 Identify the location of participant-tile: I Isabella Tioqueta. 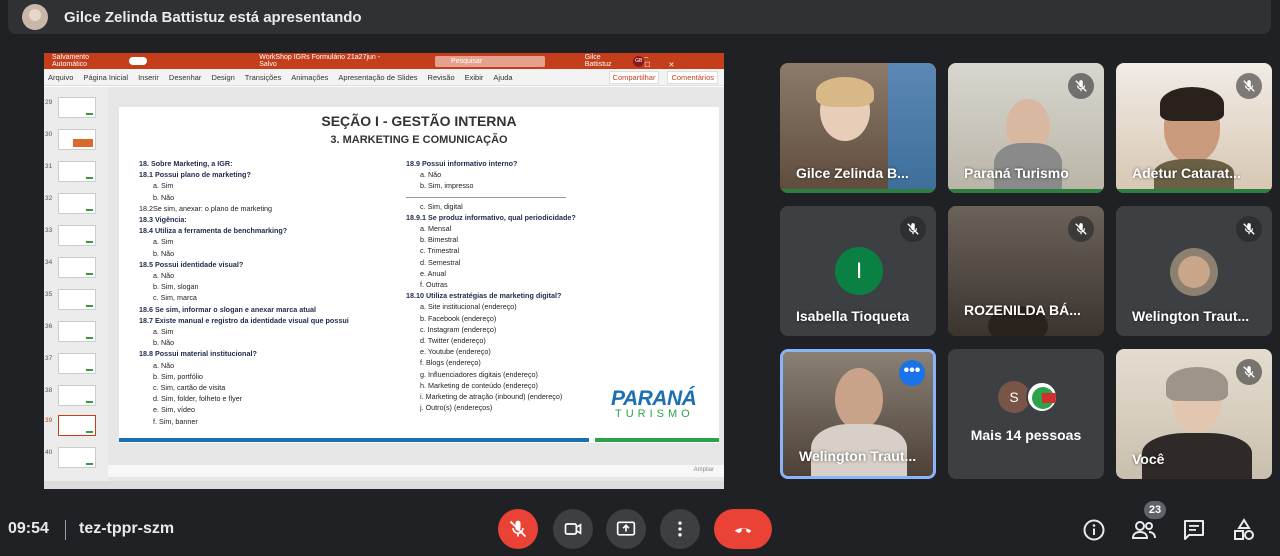
(858, 271).